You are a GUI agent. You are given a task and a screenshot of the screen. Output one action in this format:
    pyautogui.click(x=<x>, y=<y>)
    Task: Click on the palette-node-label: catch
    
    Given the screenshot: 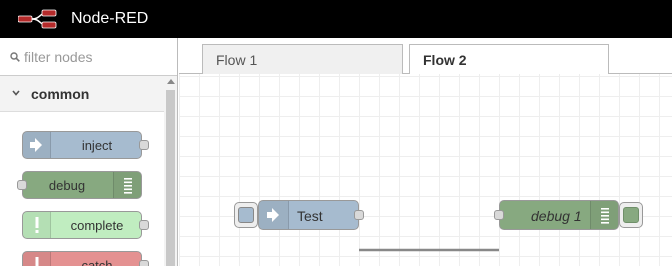 What is the action you would take?
    pyautogui.click(x=97, y=262)
    